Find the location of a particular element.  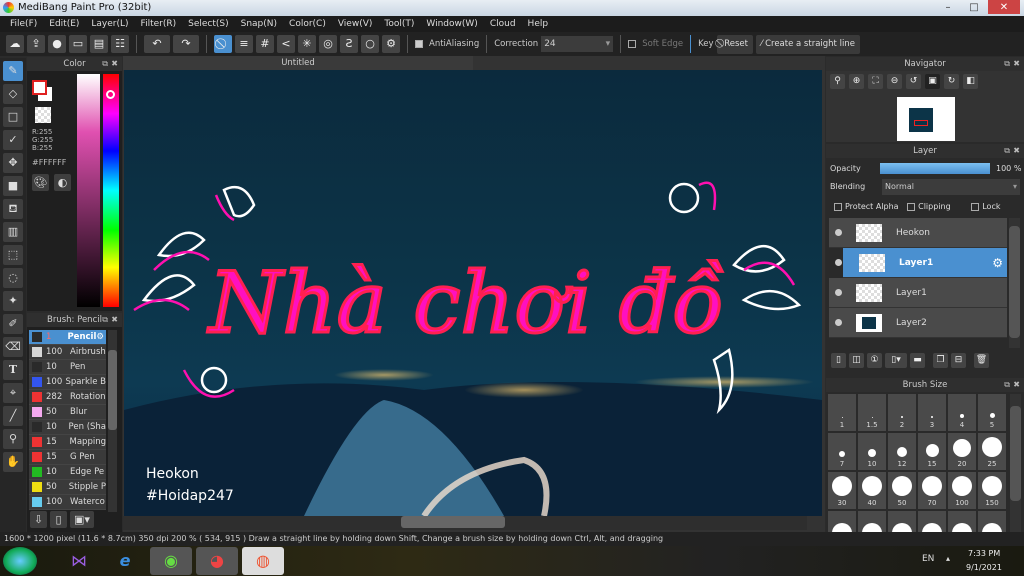

minimize-button: – is located at coordinates (948, 7).